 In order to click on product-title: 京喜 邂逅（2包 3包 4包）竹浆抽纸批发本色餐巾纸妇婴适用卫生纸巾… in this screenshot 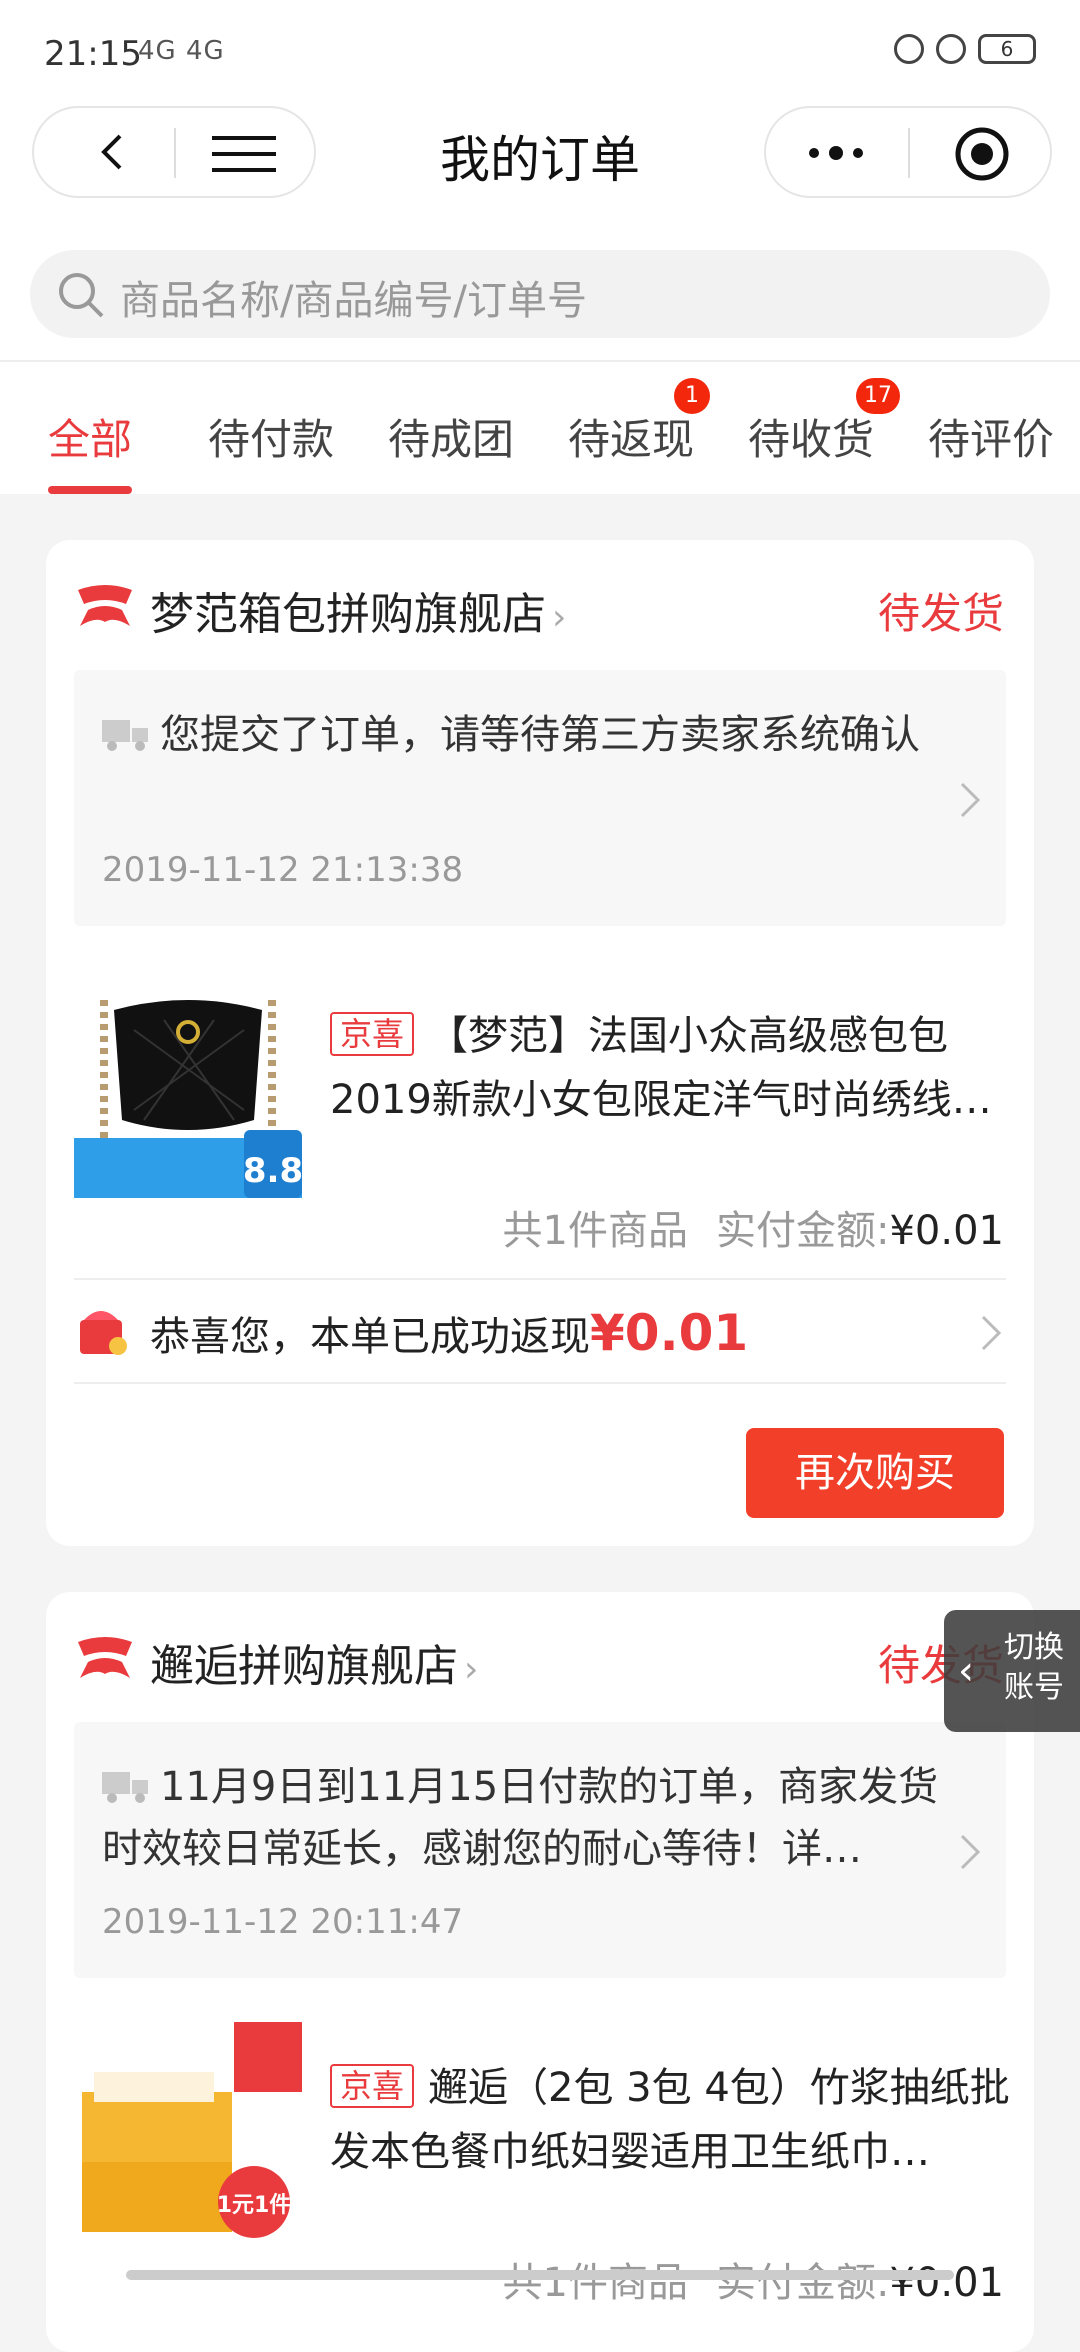, I will do `click(670, 2120)`.